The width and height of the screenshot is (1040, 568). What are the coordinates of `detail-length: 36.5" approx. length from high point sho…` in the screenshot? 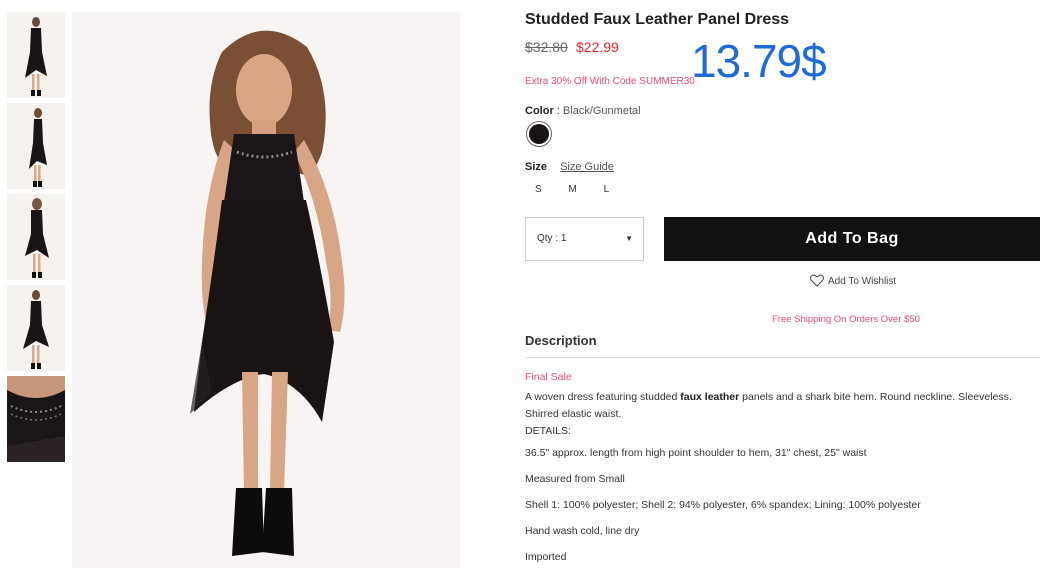 It's located at (696, 453).